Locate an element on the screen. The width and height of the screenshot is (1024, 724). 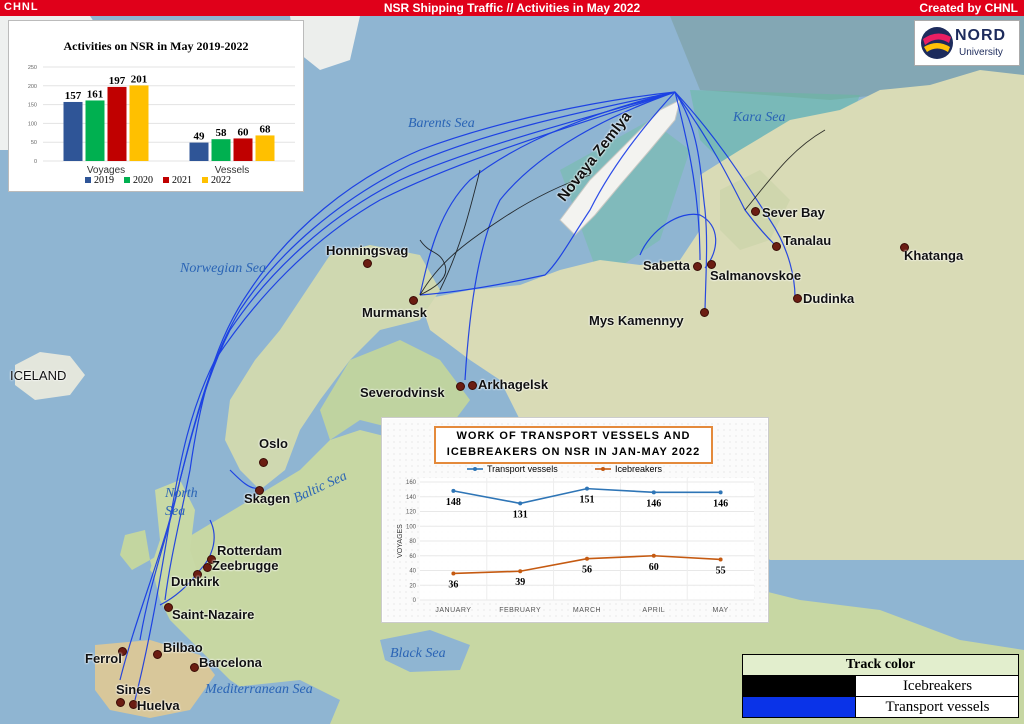
legend-swatch-transport is located at coordinates (799, 707).